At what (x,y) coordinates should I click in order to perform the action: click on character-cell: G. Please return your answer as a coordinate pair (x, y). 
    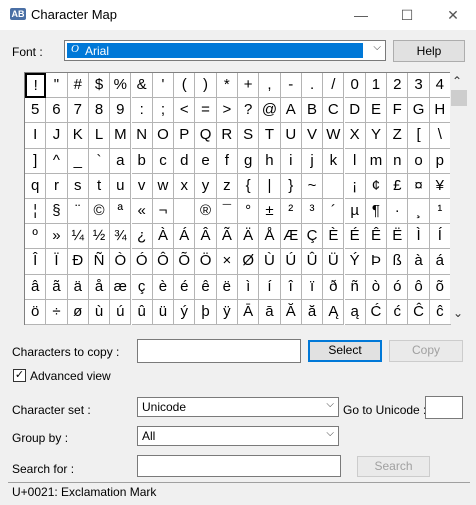
    Looking at the image, I should click on (419, 111).